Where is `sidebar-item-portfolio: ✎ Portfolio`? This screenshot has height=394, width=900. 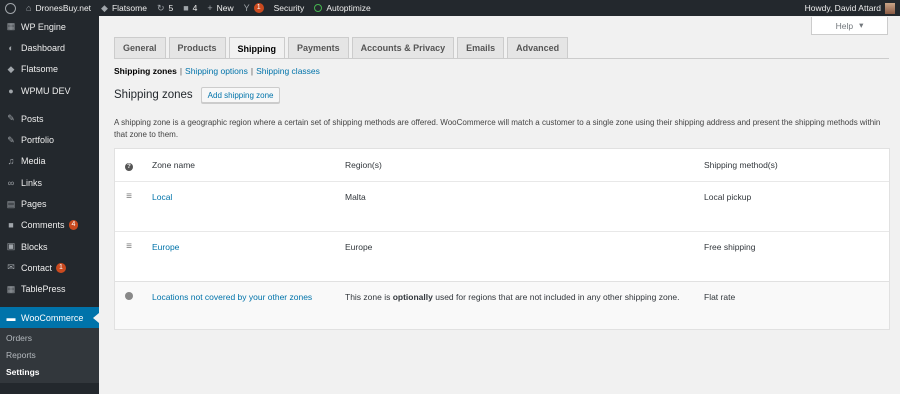 sidebar-item-portfolio: ✎ Portfolio is located at coordinates (49, 139).